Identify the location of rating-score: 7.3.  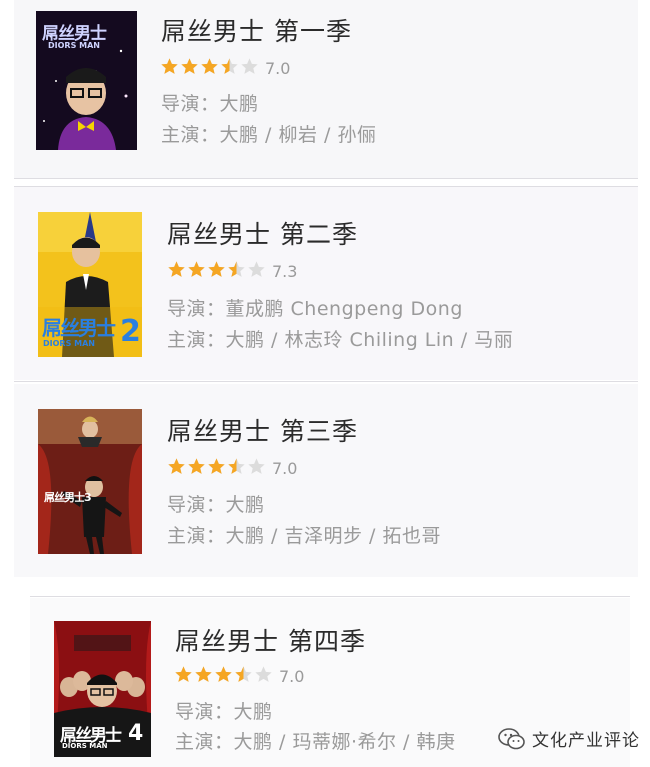
(285, 271).